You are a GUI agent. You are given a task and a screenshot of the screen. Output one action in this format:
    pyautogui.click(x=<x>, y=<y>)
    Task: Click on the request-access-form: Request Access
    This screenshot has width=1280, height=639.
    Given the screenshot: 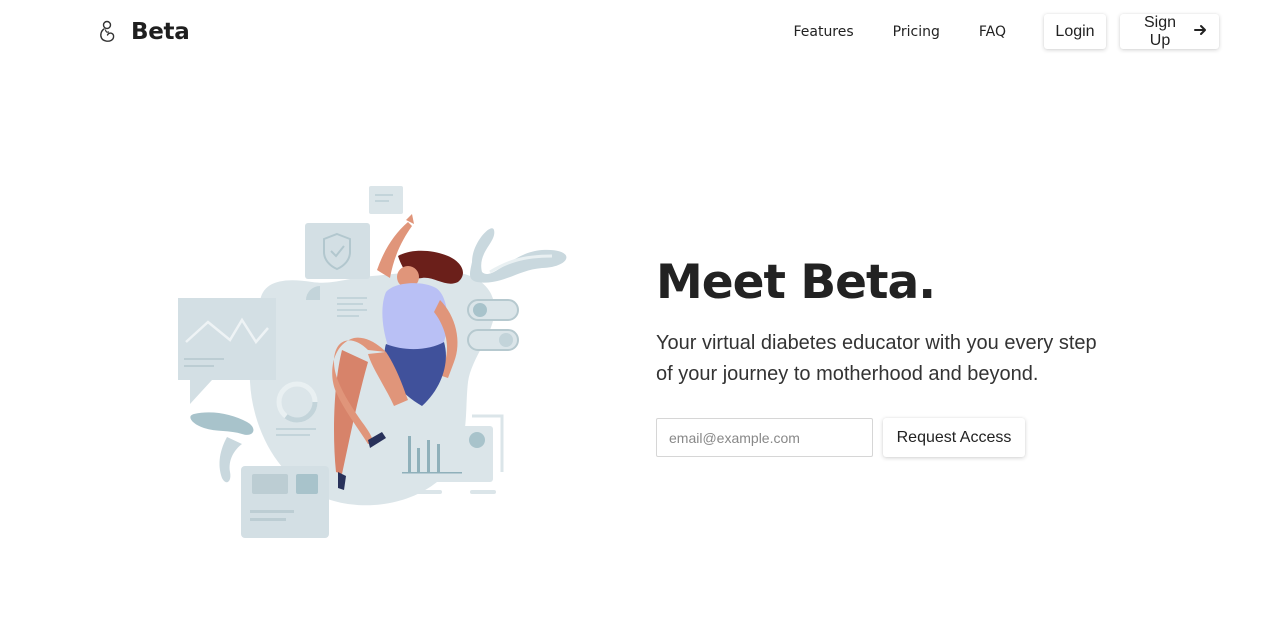 What is the action you would take?
    pyautogui.click(x=891, y=437)
    